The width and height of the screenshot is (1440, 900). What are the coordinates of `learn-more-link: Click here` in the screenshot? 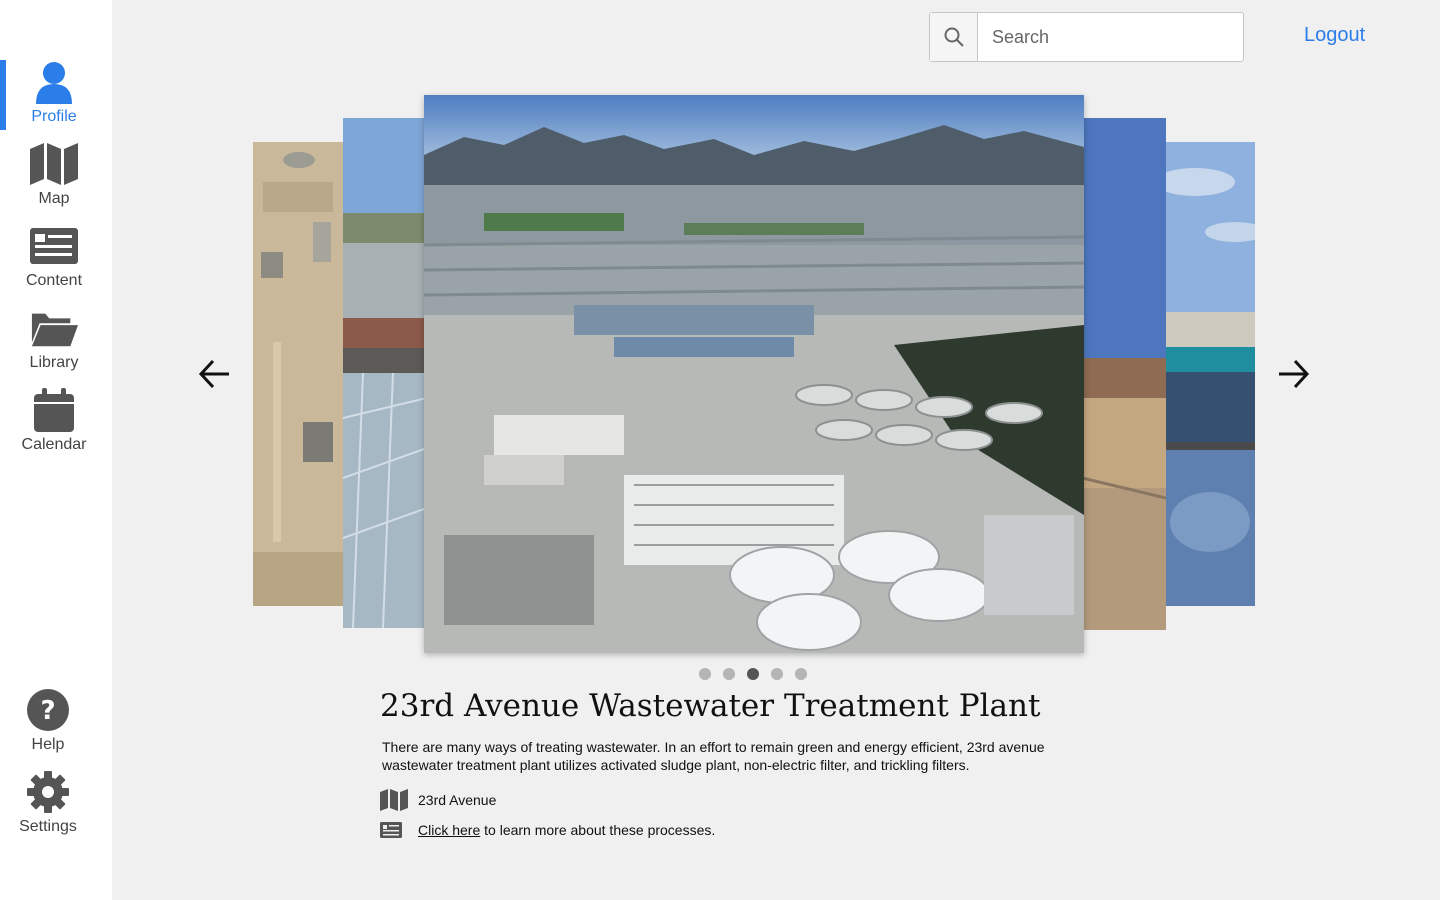 It's located at (449, 830).